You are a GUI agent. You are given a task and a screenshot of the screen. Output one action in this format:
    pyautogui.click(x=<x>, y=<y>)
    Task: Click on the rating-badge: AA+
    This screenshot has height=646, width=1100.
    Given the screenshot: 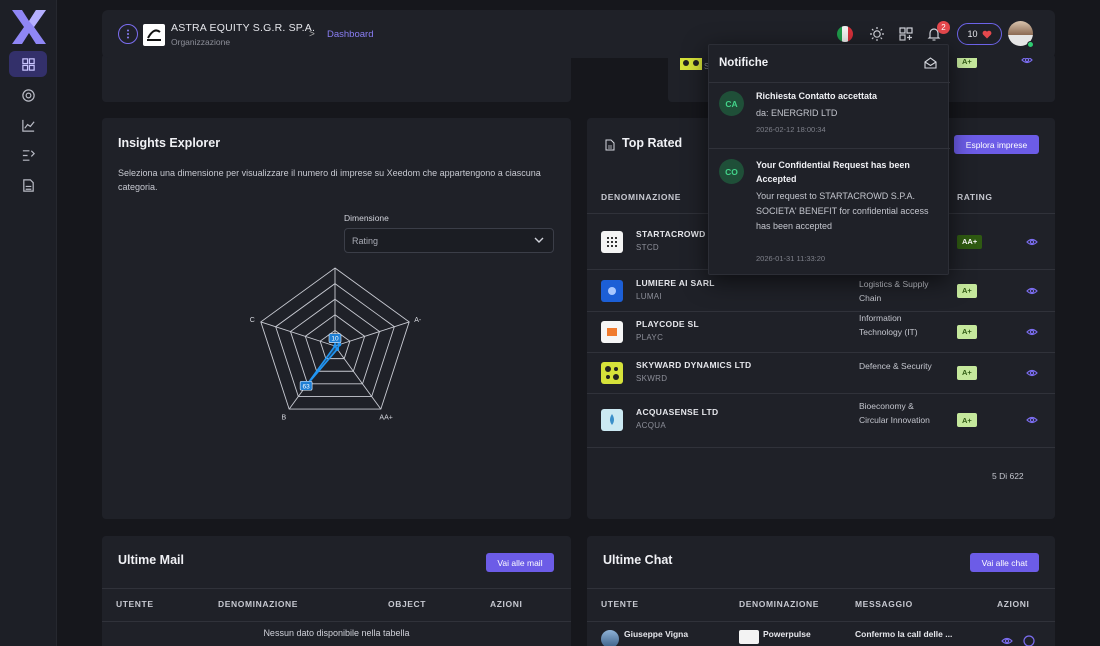 What is the action you would take?
    pyautogui.click(x=970, y=241)
    